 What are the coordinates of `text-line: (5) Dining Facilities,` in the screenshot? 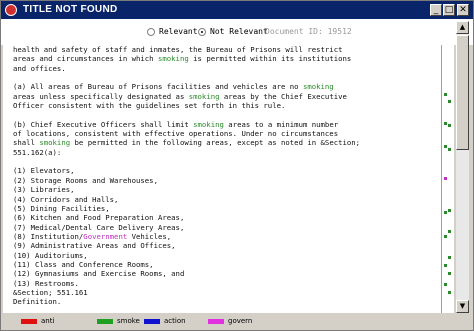 It's located at (226, 208).